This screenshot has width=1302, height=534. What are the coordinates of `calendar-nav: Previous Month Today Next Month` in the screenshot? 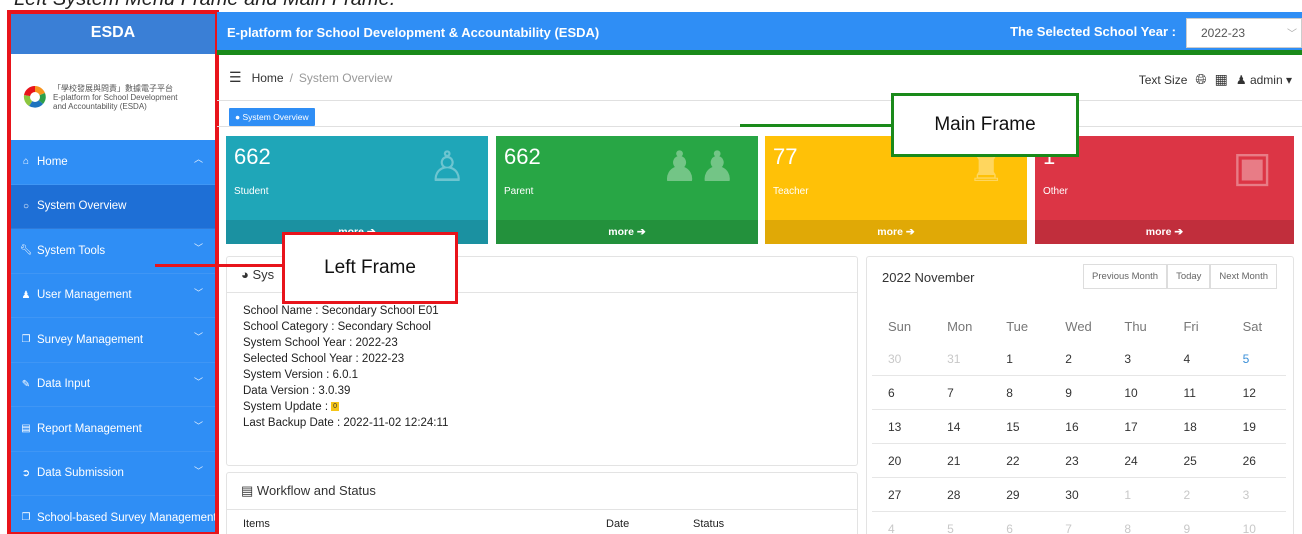 It's located at (1180, 276).